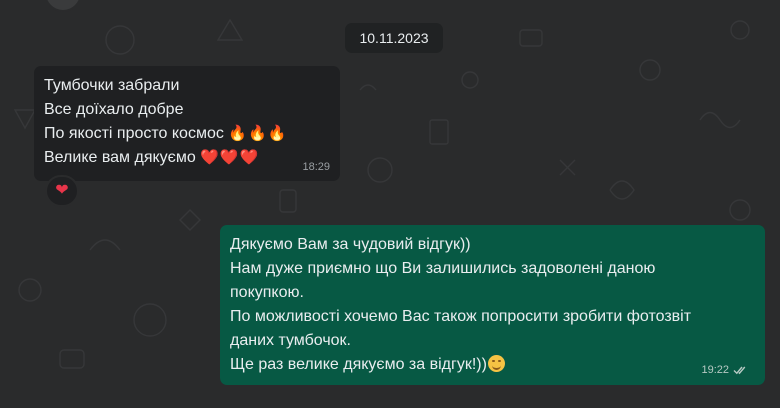  I want to click on fire-emoji-icon: 🔥🔥🔥, so click(258, 133).